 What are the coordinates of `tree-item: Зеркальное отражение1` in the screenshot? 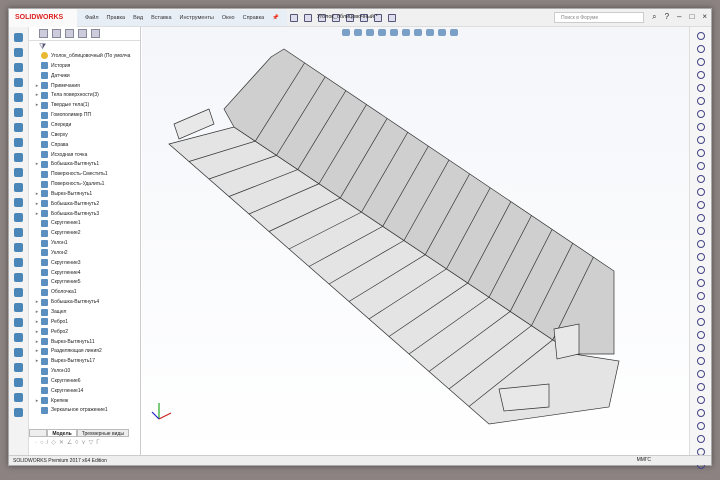 It's located at (84, 411).